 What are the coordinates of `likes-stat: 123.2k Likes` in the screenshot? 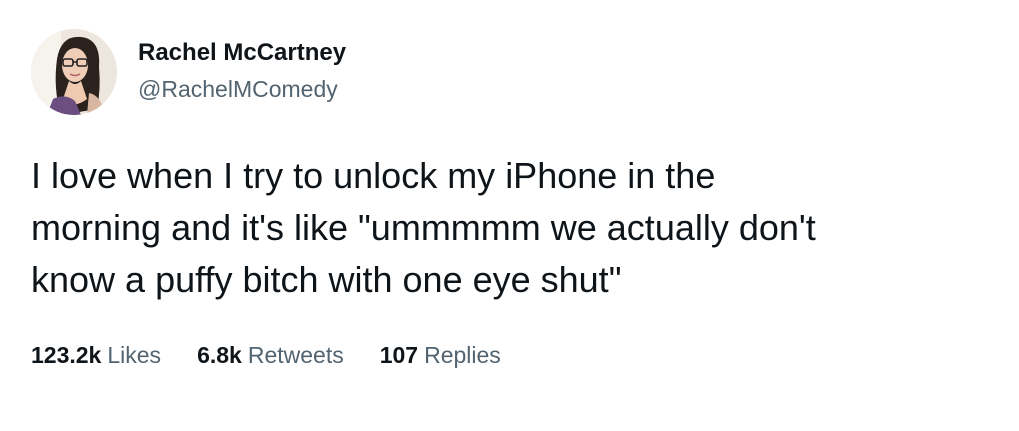 It's located at (96, 355).